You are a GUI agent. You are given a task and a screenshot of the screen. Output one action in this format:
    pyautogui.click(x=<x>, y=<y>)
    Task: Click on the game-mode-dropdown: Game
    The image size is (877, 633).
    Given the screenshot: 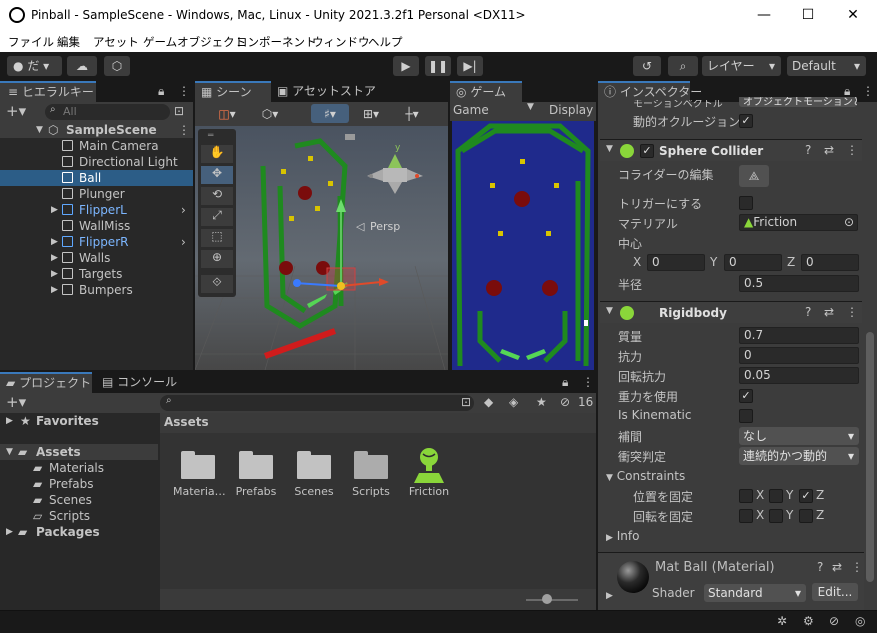 What is the action you would take?
    pyautogui.click(x=471, y=110)
    